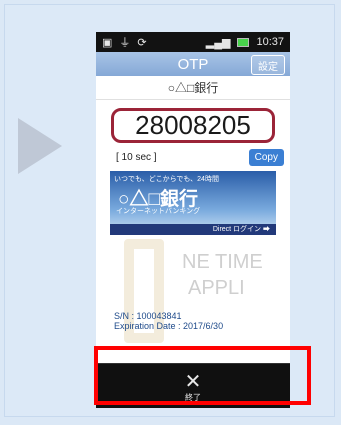 The image size is (341, 425). I want to click on signal-icon: ▂▄▆, so click(218, 42).